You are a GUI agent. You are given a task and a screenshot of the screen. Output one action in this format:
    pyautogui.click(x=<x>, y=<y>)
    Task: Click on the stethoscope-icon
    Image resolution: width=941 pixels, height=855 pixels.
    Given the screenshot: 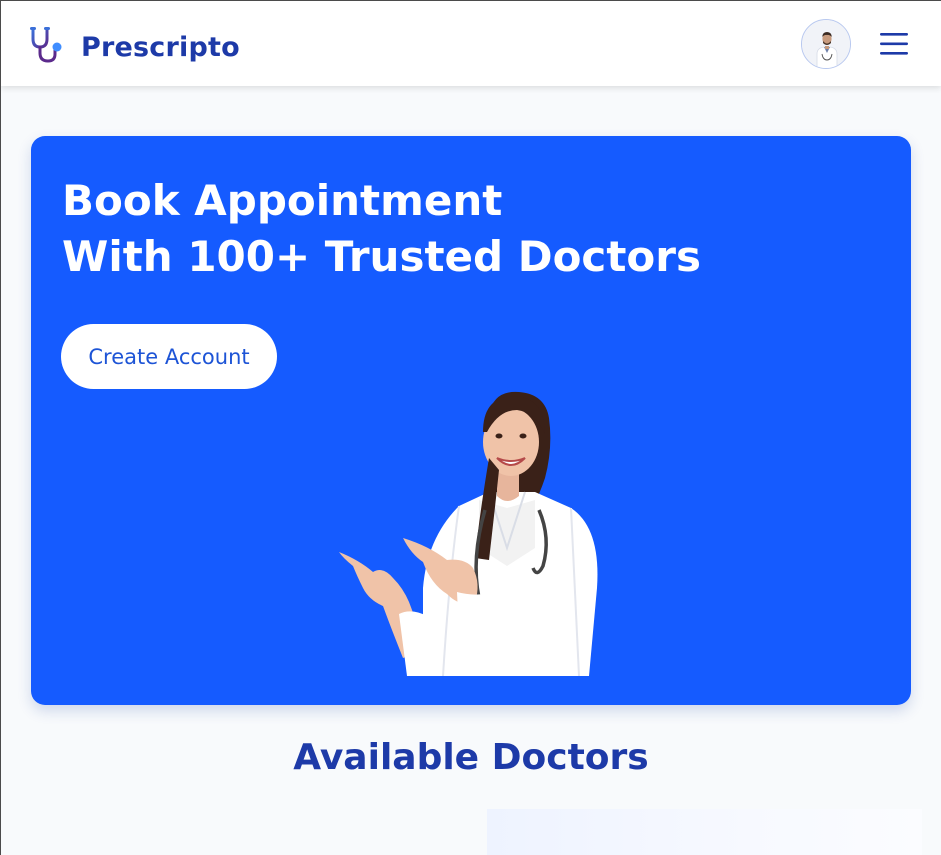 What is the action you would take?
    pyautogui.click(x=47, y=47)
    